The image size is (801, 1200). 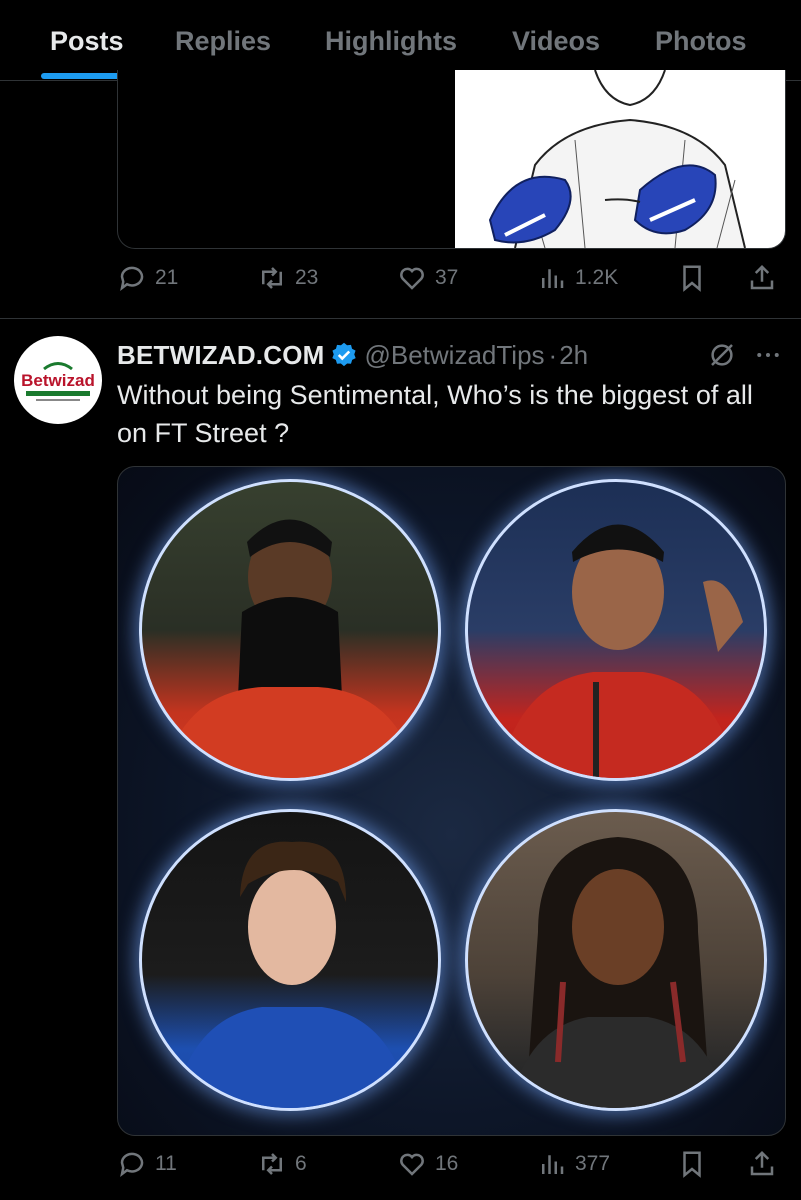 I want to click on post-header: BETWIZAD.COM @BetwizadTips · 2h, so click(x=450, y=355).